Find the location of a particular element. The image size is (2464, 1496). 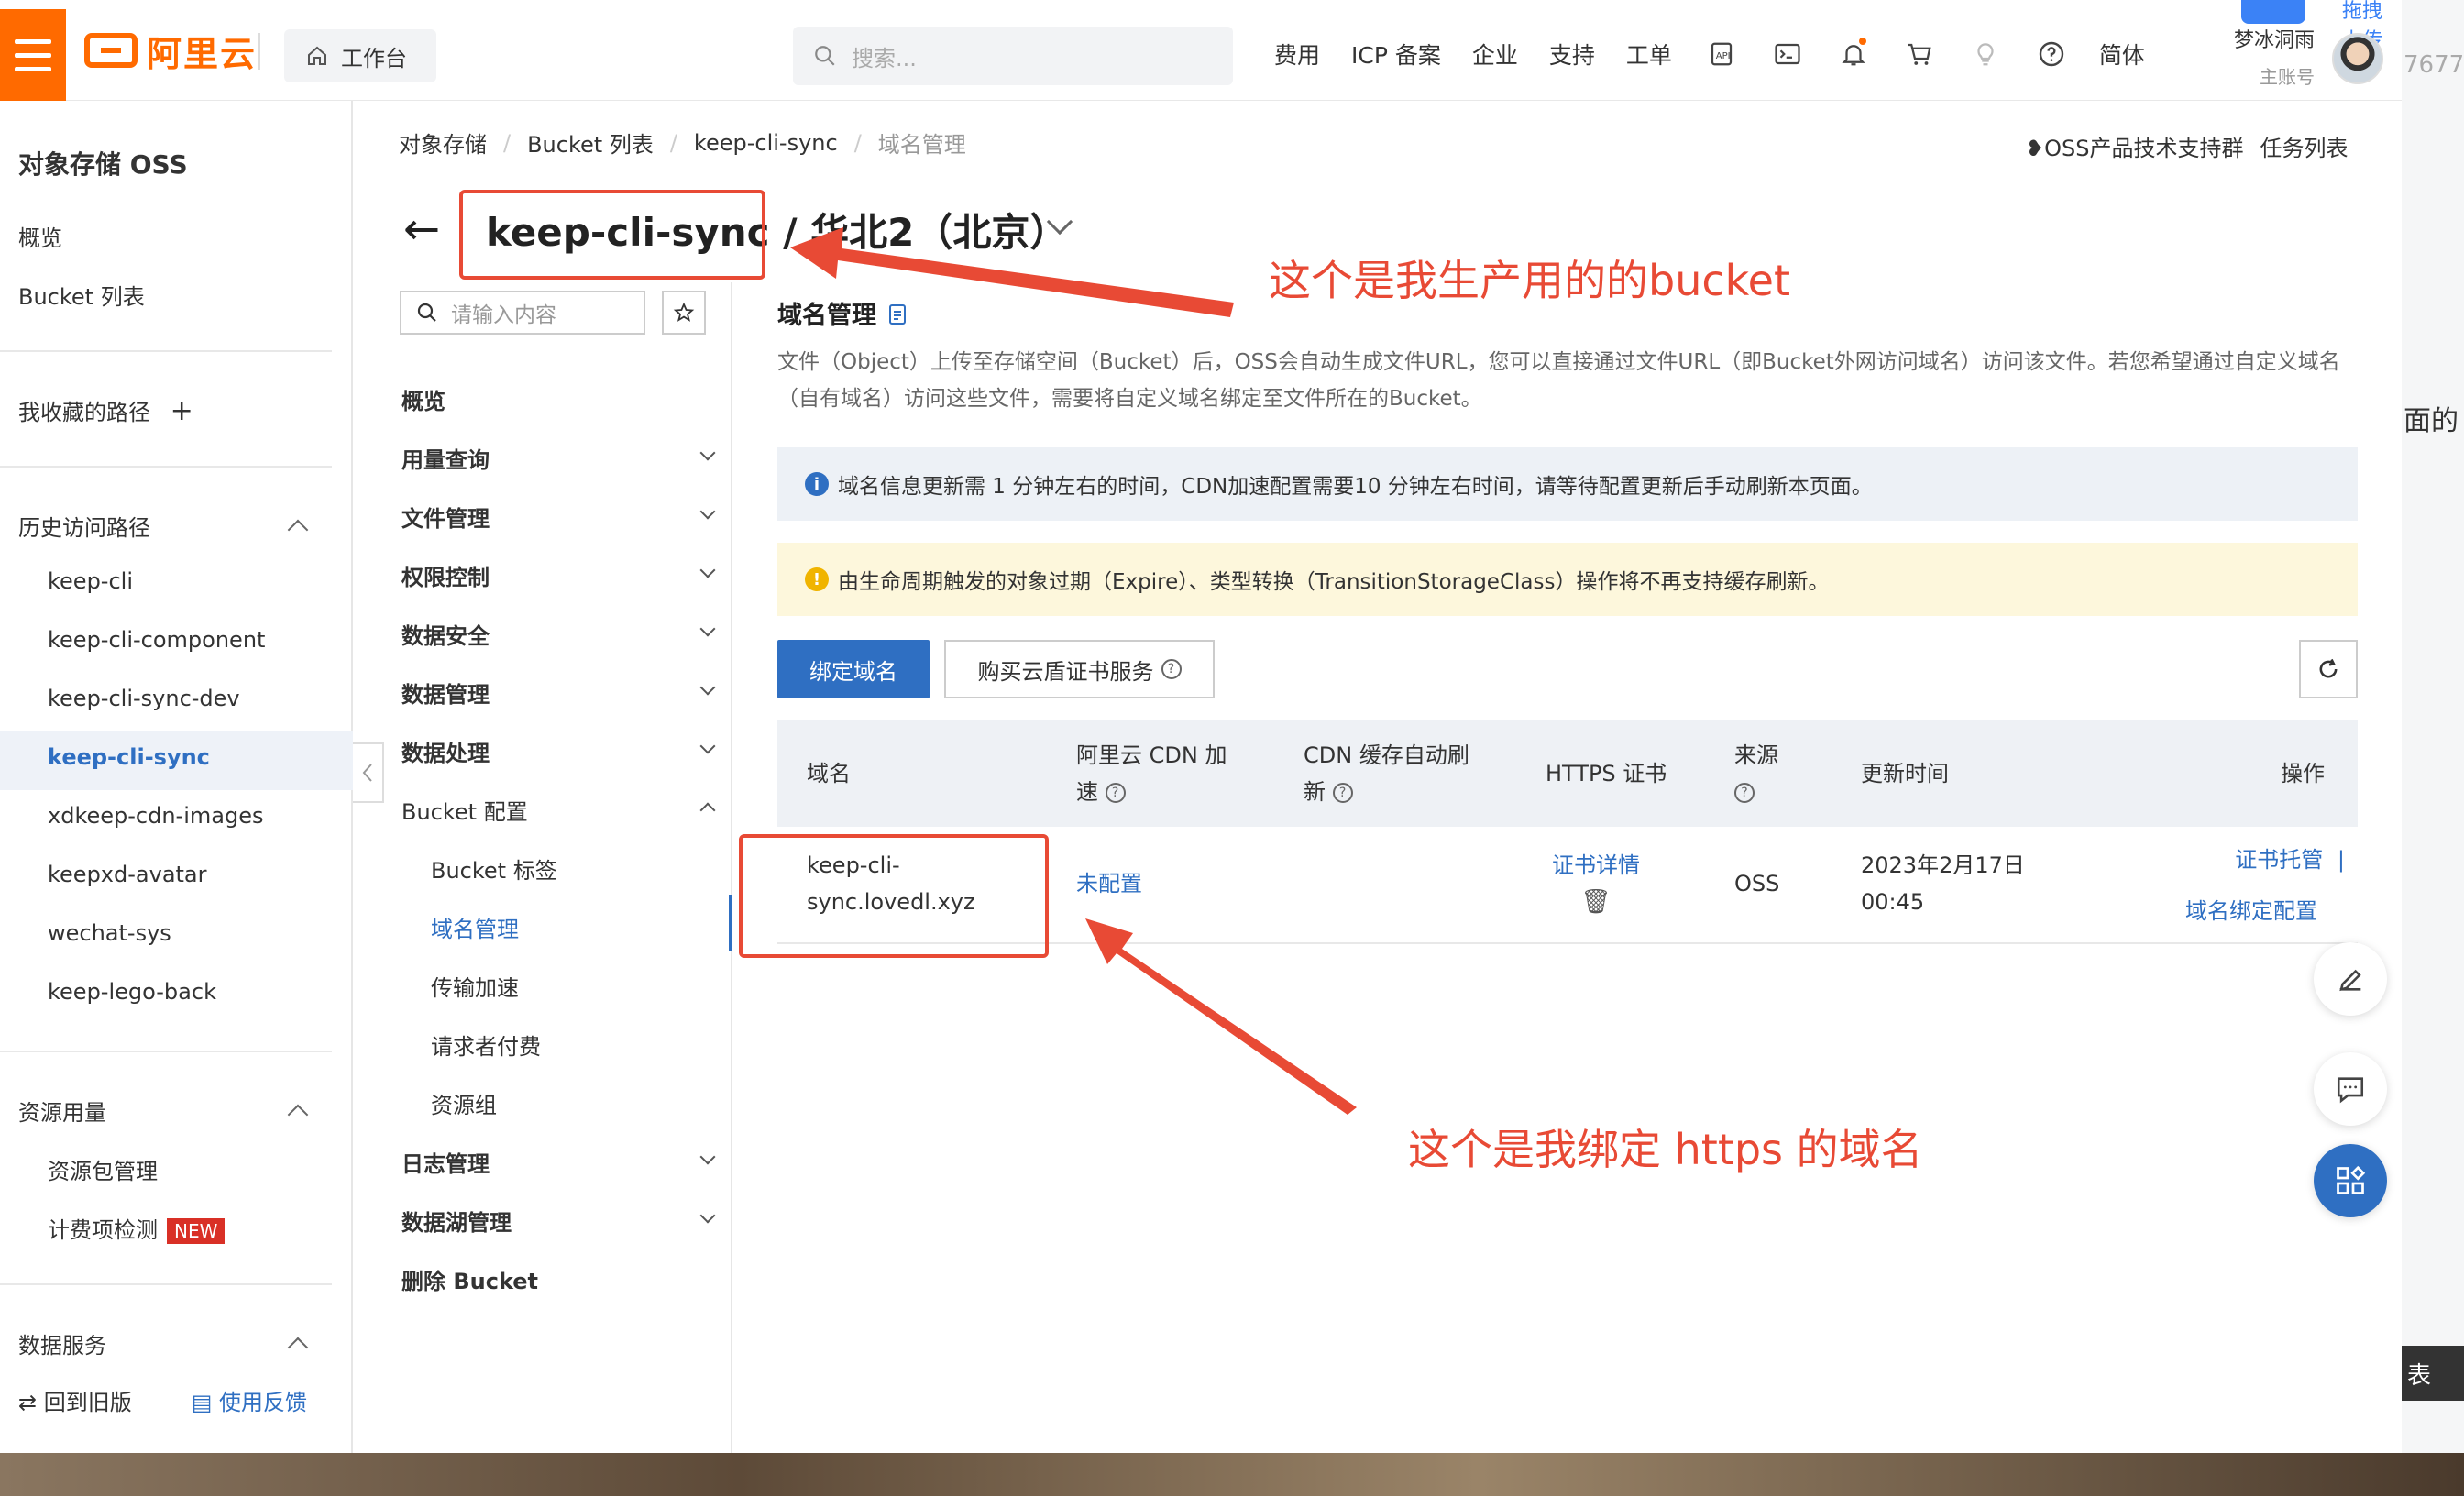

chat-icon is located at coordinates (2350, 1090).